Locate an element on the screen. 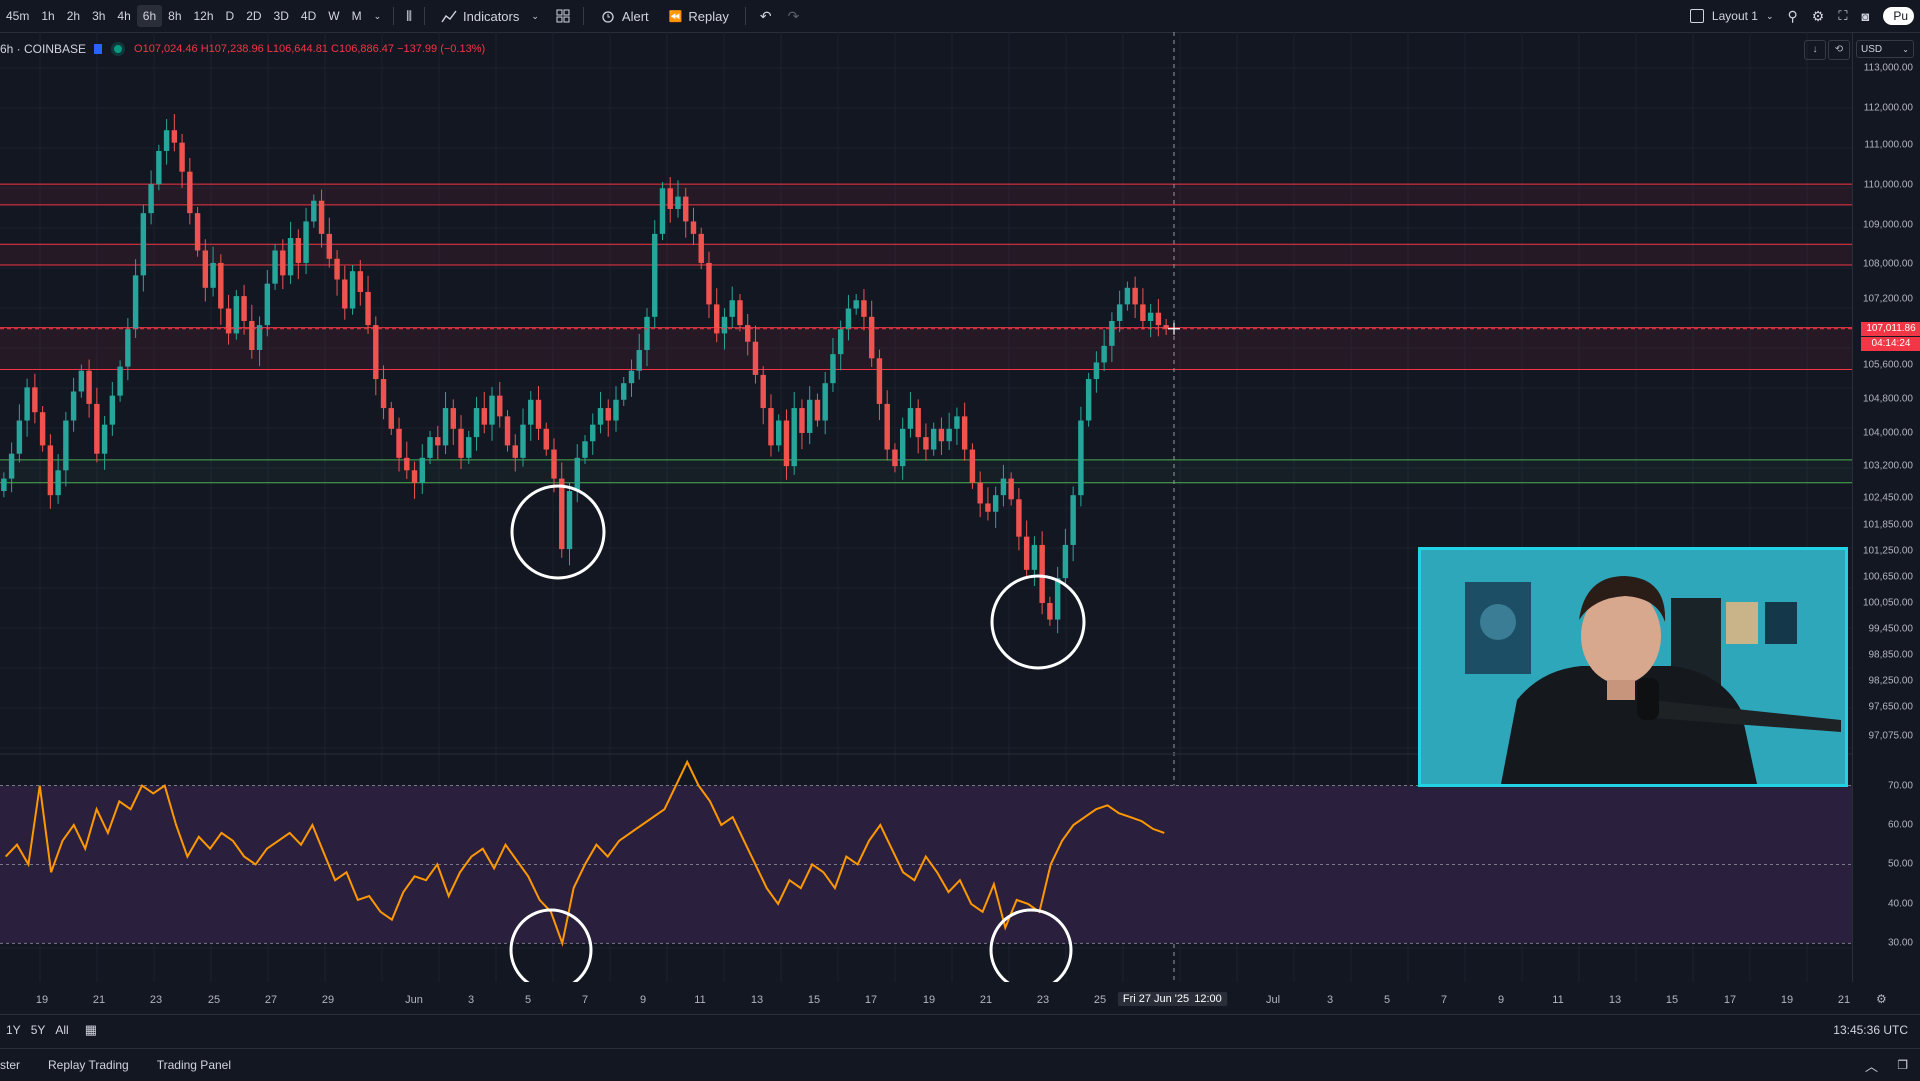 This screenshot has width=1920, height=1081. timeframe-D: D is located at coordinates (230, 16).